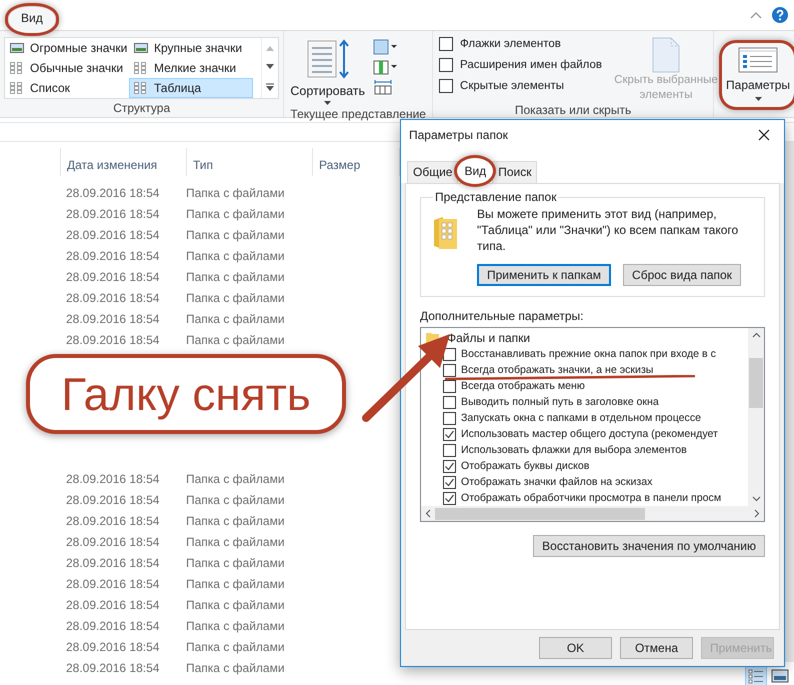  What do you see at coordinates (67, 48) in the screenshot?
I see `layout-option: Огромные значки` at bounding box center [67, 48].